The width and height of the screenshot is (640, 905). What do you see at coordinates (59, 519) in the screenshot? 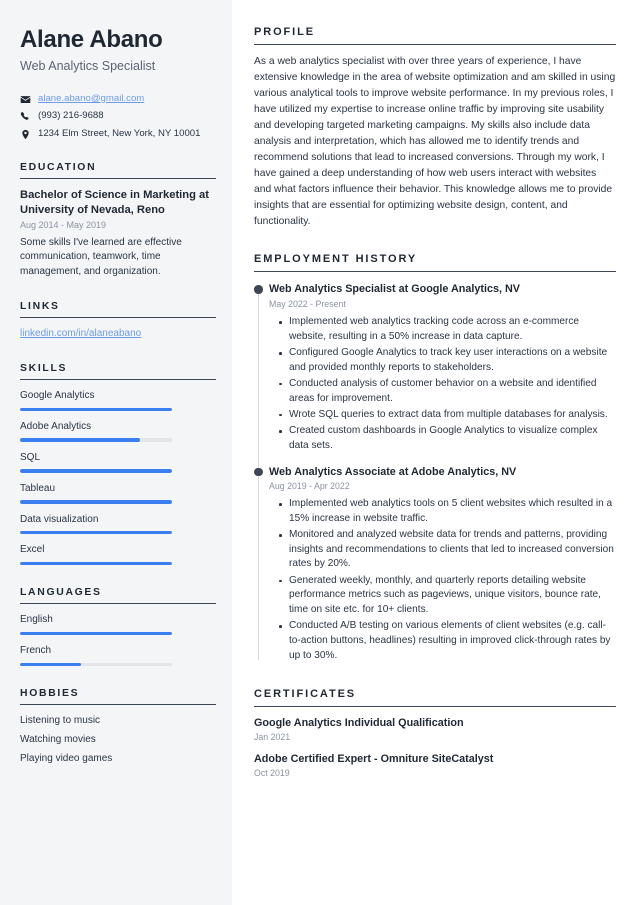
I see `skill-label: Data visualization` at bounding box center [59, 519].